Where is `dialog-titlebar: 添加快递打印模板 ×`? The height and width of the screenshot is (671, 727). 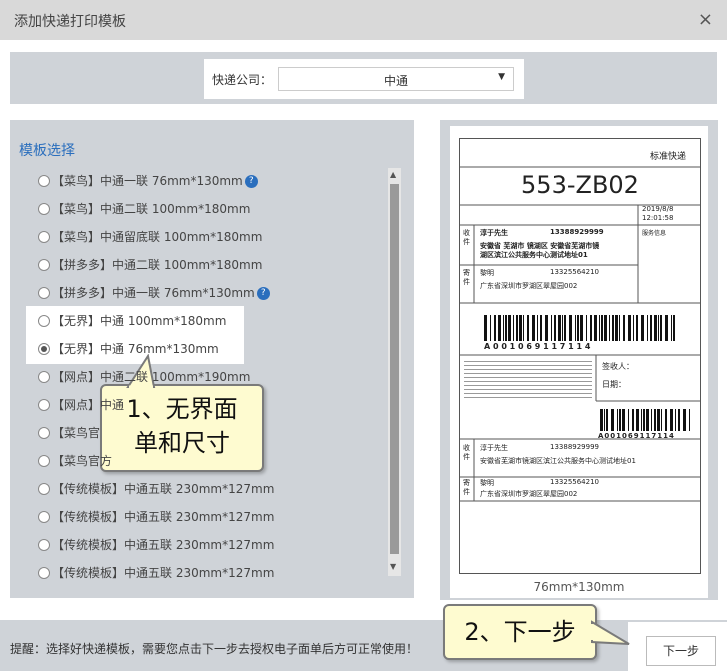 dialog-titlebar: 添加快递打印模板 × is located at coordinates (363, 20).